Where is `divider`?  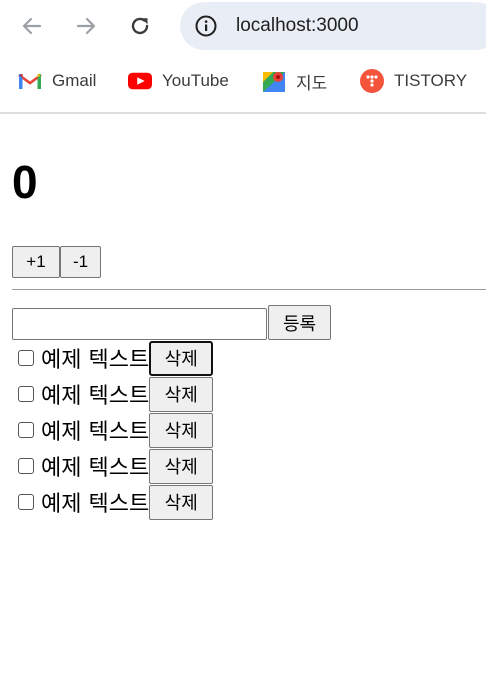
divider is located at coordinates (249, 289).